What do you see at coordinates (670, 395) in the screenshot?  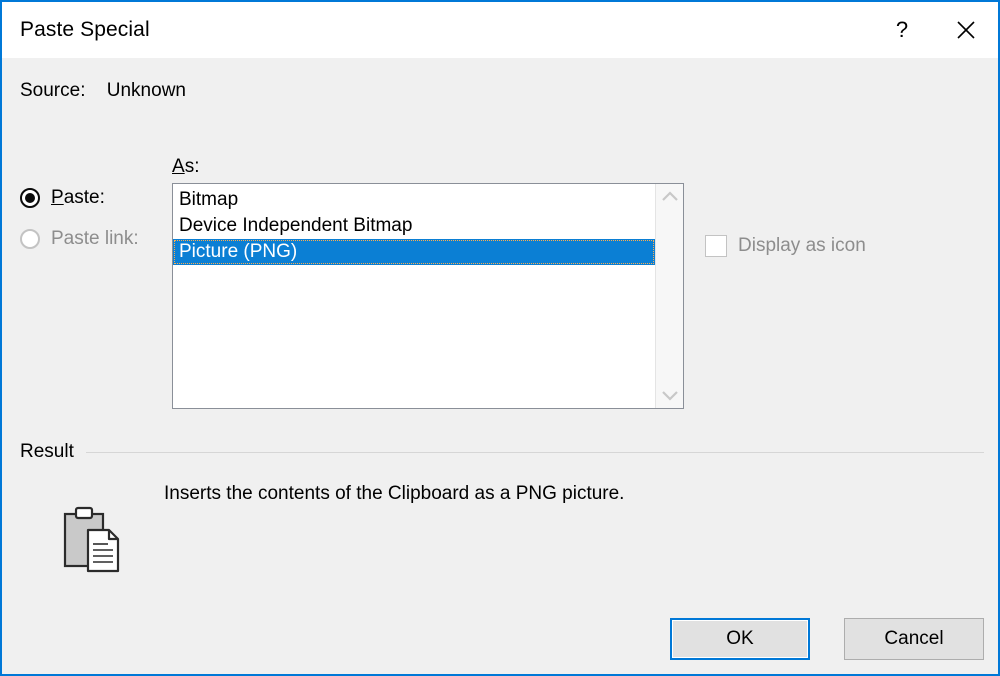 I see `chevron-down-icon` at bounding box center [670, 395].